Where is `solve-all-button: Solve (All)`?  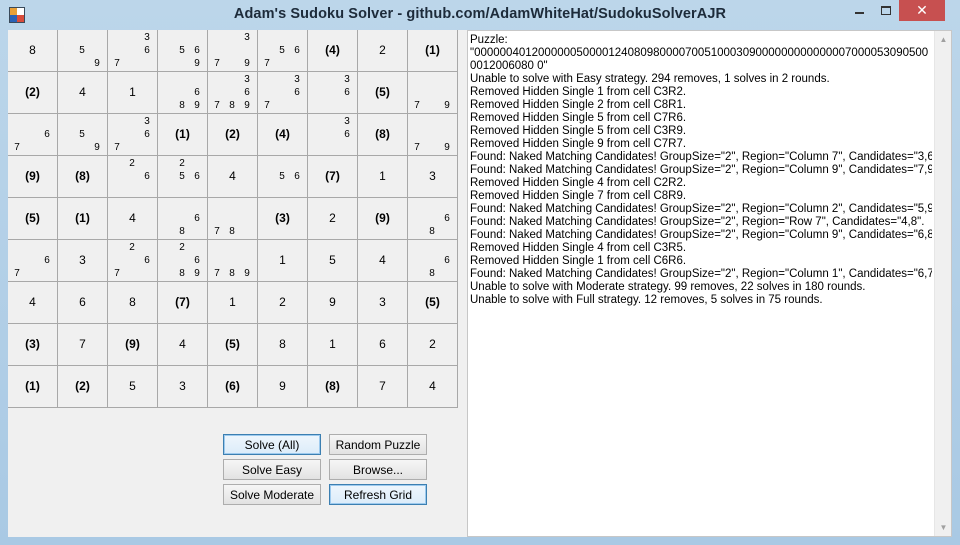 solve-all-button: Solve (All) is located at coordinates (272, 444).